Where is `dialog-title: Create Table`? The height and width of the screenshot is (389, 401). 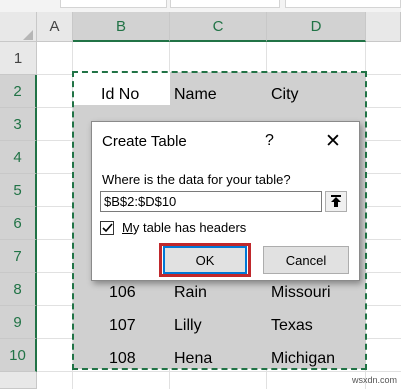
dialog-title: Create Table is located at coordinates (144, 141).